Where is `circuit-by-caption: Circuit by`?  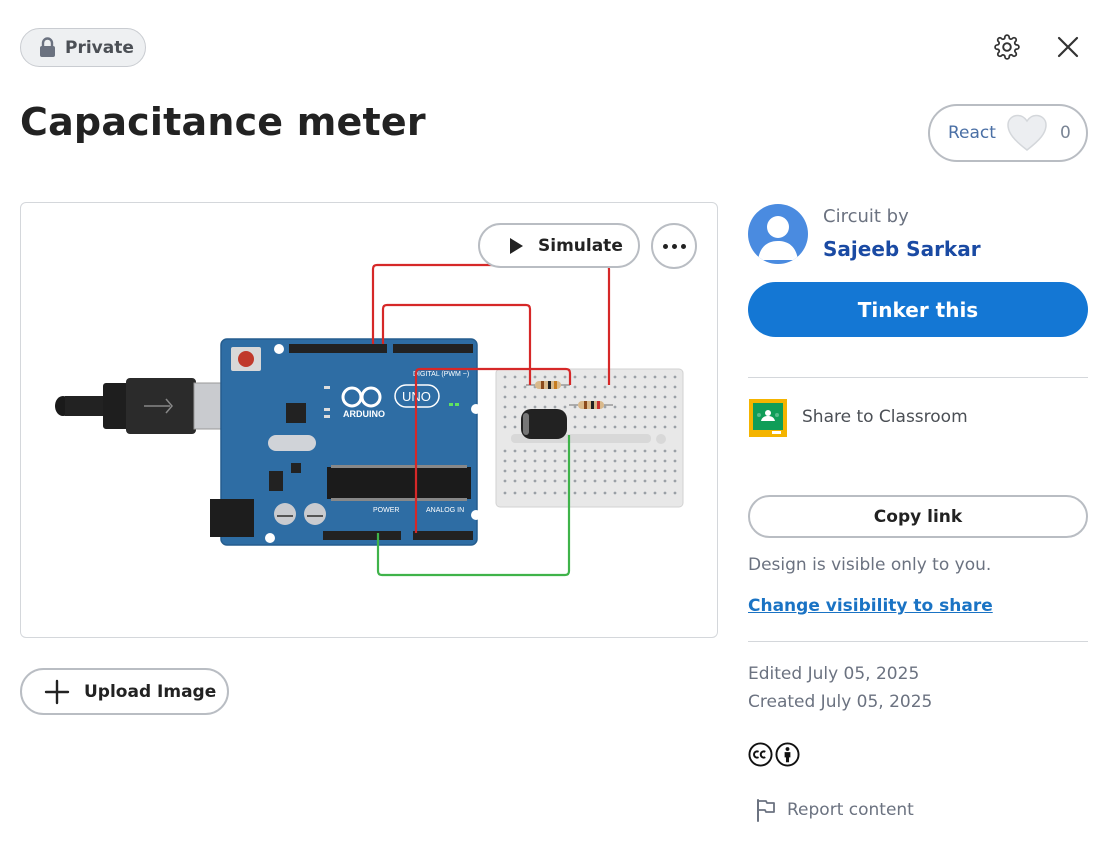 circuit-by-caption: Circuit by is located at coordinates (866, 216).